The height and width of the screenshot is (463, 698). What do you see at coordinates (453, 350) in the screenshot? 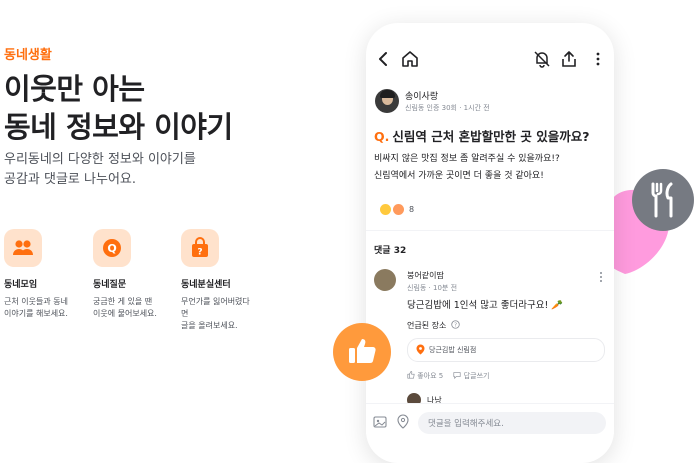
I see `place-name: 당근김밥 신림점` at bounding box center [453, 350].